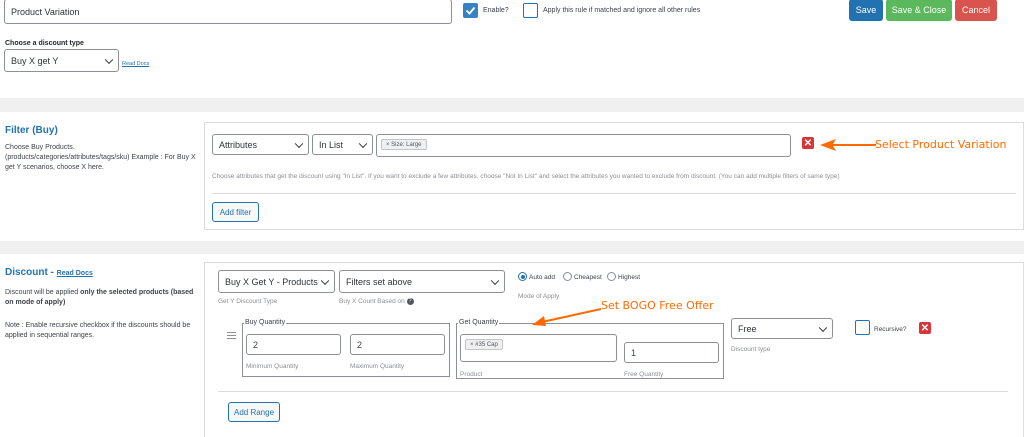  What do you see at coordinates (808, 143) in the screenshot?
I see `remove-filter-button: ✕` at bounding box center [808, 143].